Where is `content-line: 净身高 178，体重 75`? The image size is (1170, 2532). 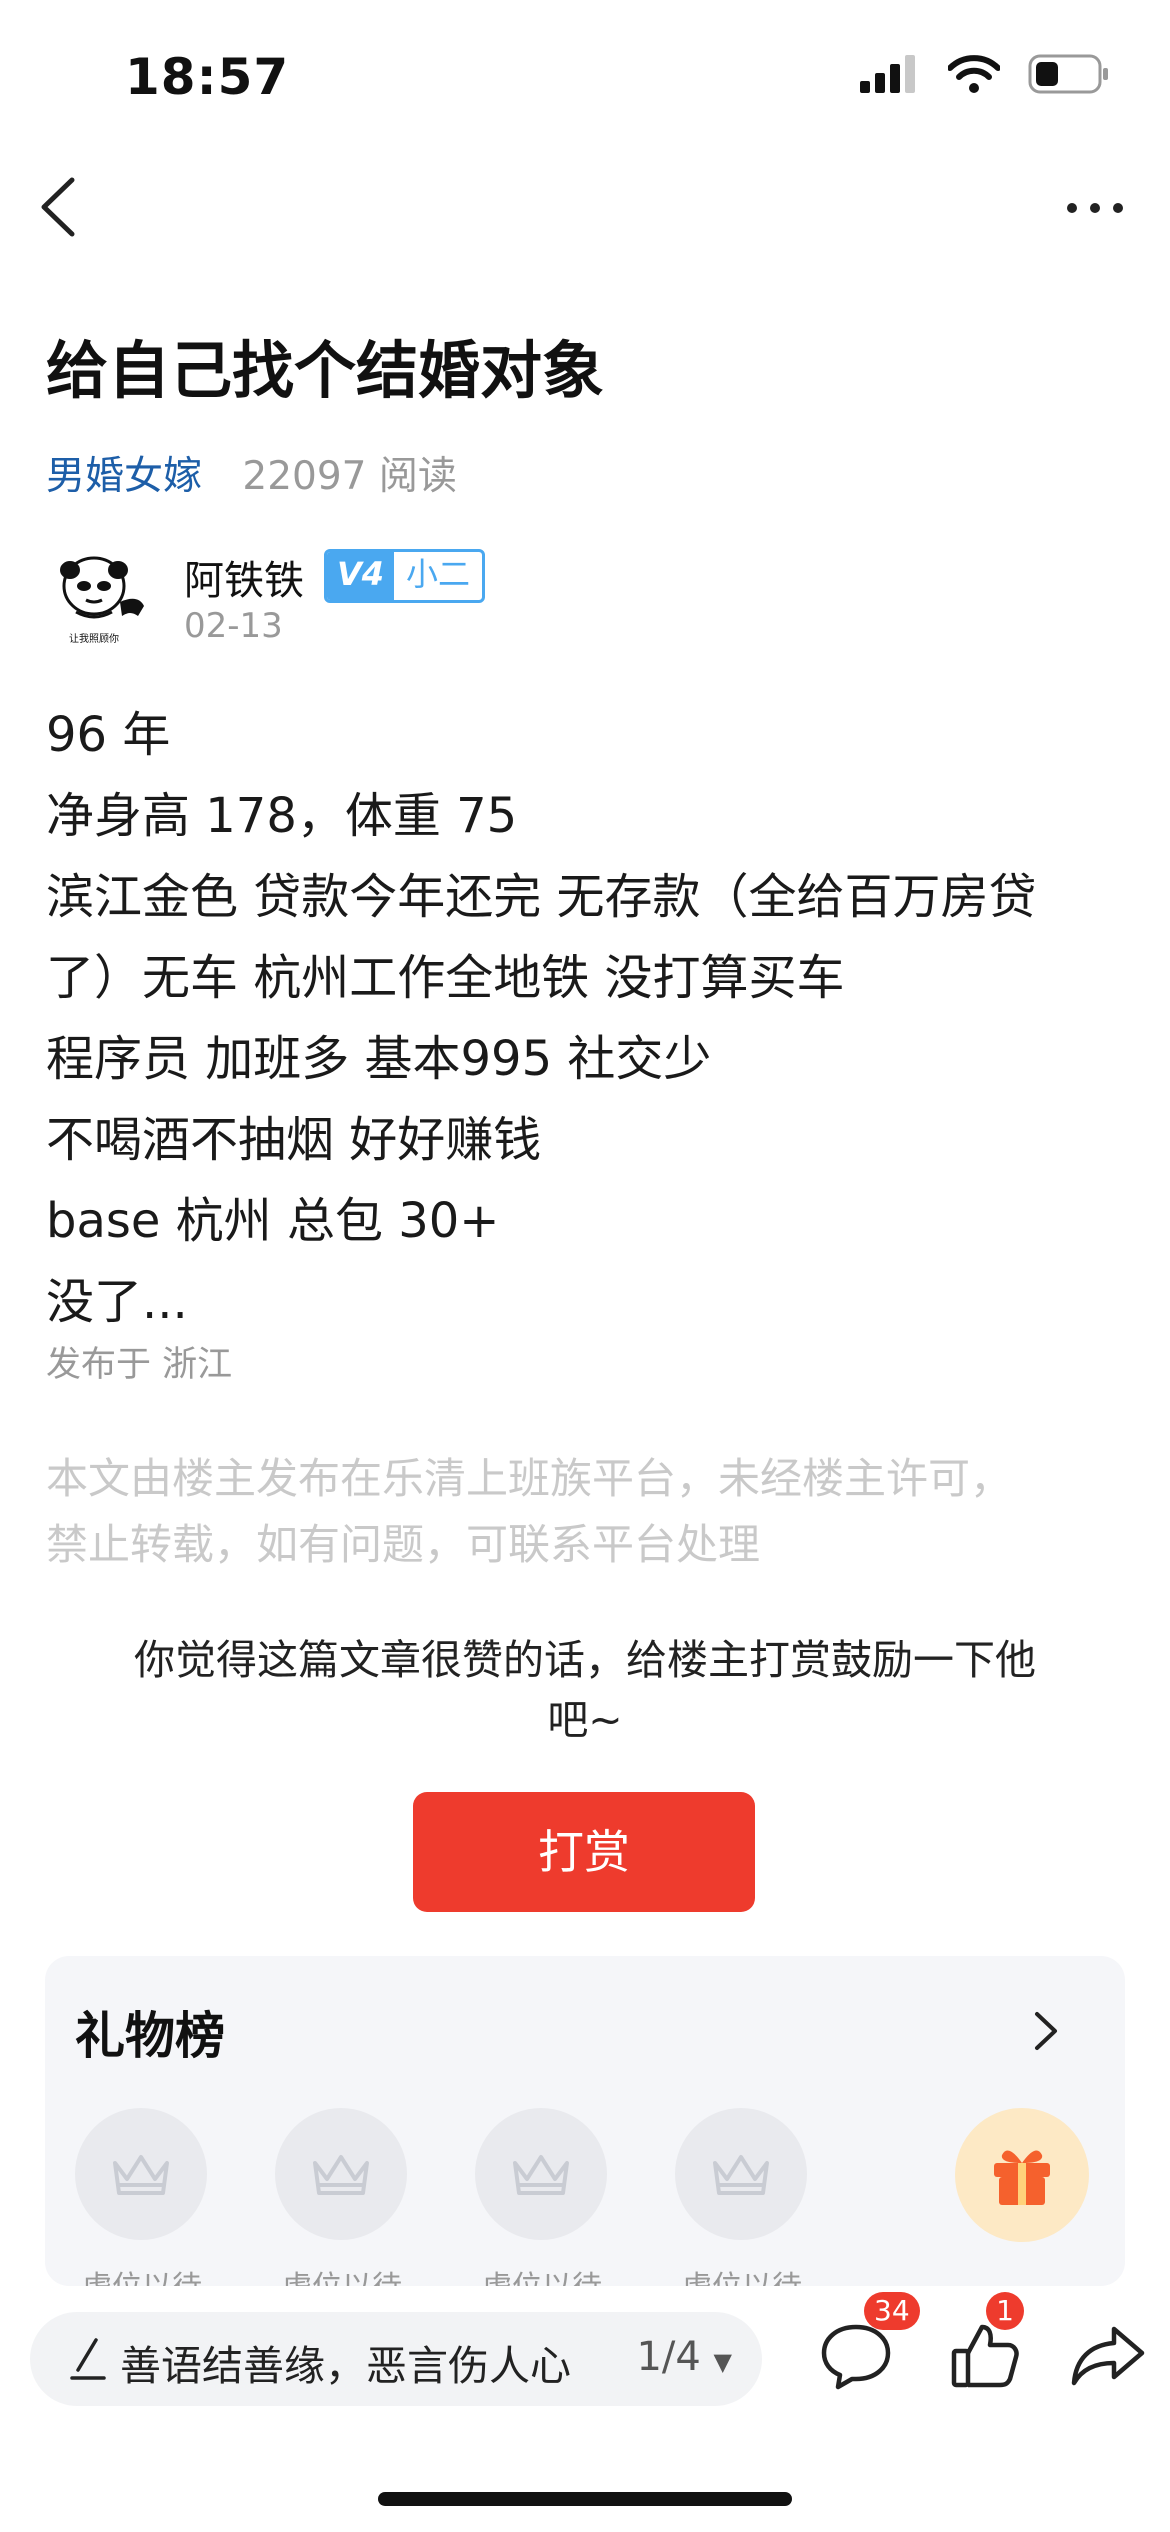 content-line: 净身高 178，体重 75 is located at coordinates (282, 816).